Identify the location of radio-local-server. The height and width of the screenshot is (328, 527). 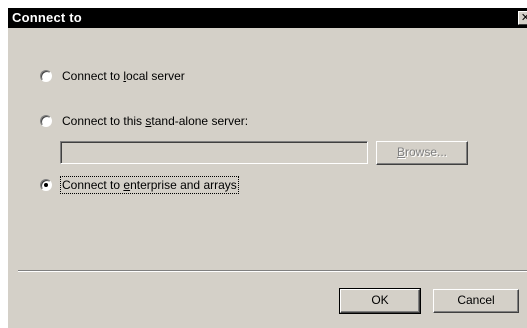
(46, 76).